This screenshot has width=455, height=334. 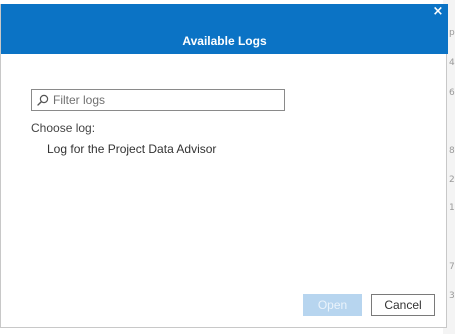 I want to click on open-button: Open, so click(x=332, y=305).